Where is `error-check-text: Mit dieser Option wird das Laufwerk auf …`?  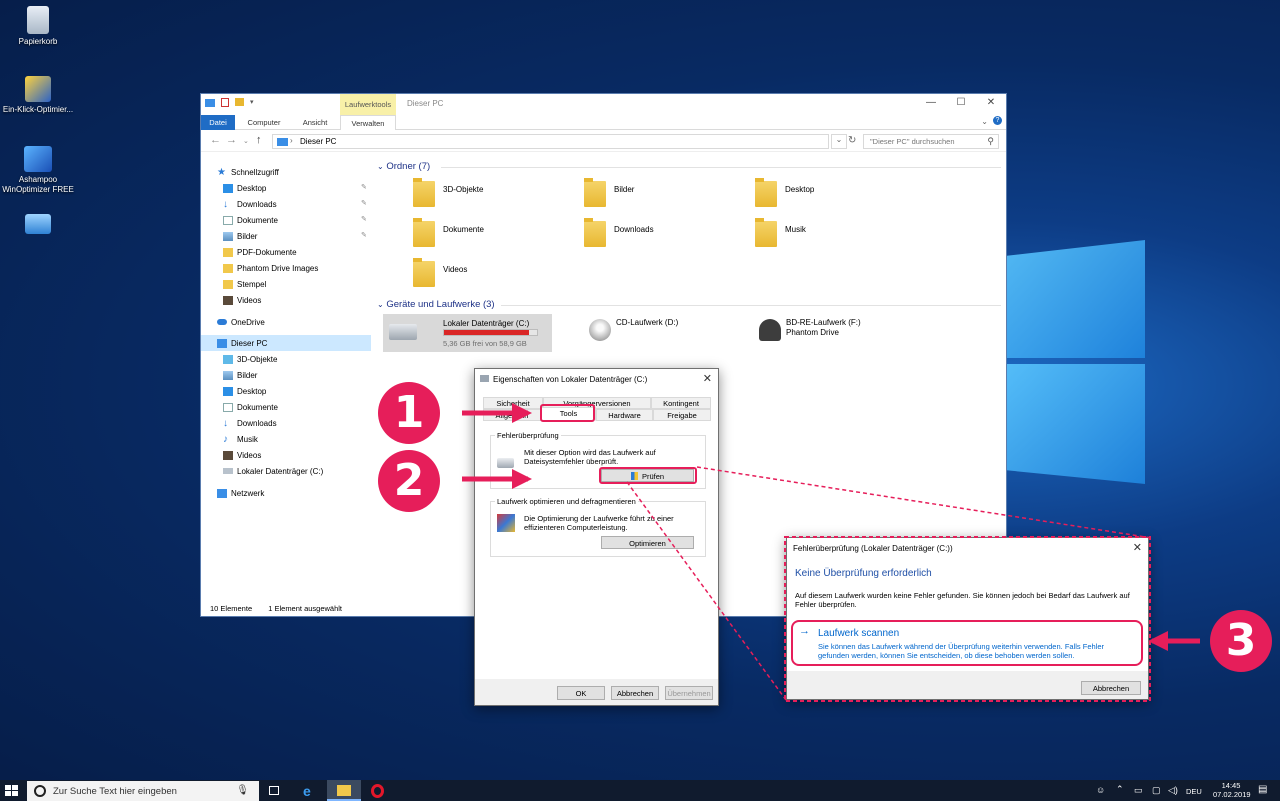 error-check-text: Mit dieser Option wird das Laufwerk auf … is located at coordinates (590, 457).